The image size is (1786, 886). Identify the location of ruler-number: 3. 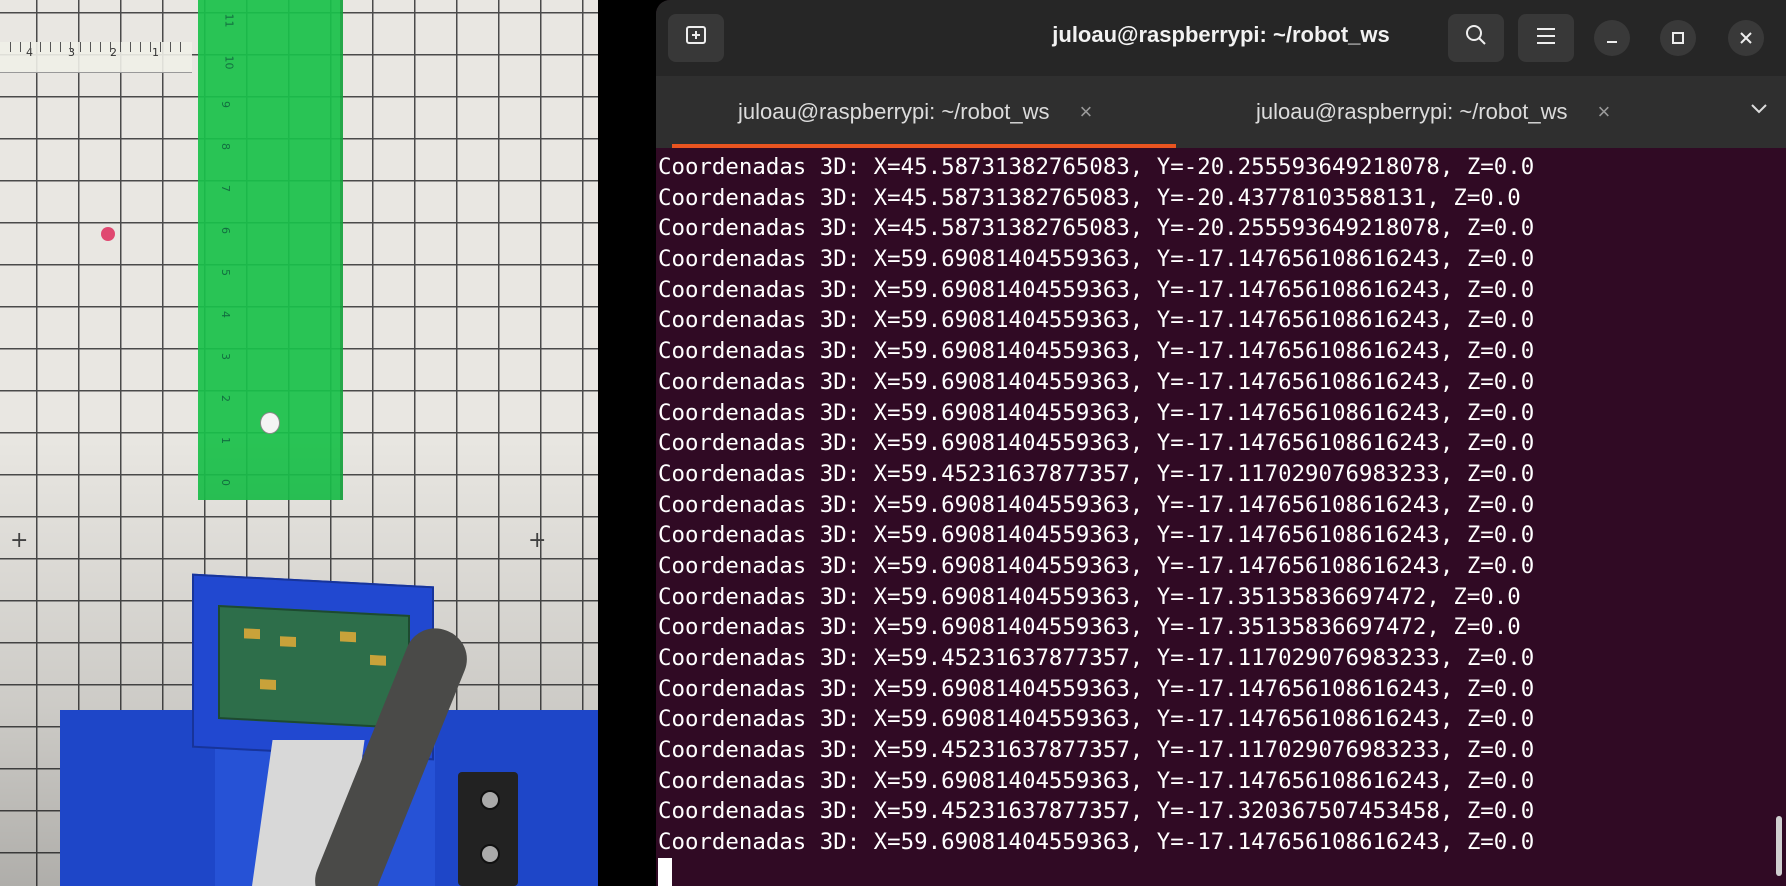
(225, 356).